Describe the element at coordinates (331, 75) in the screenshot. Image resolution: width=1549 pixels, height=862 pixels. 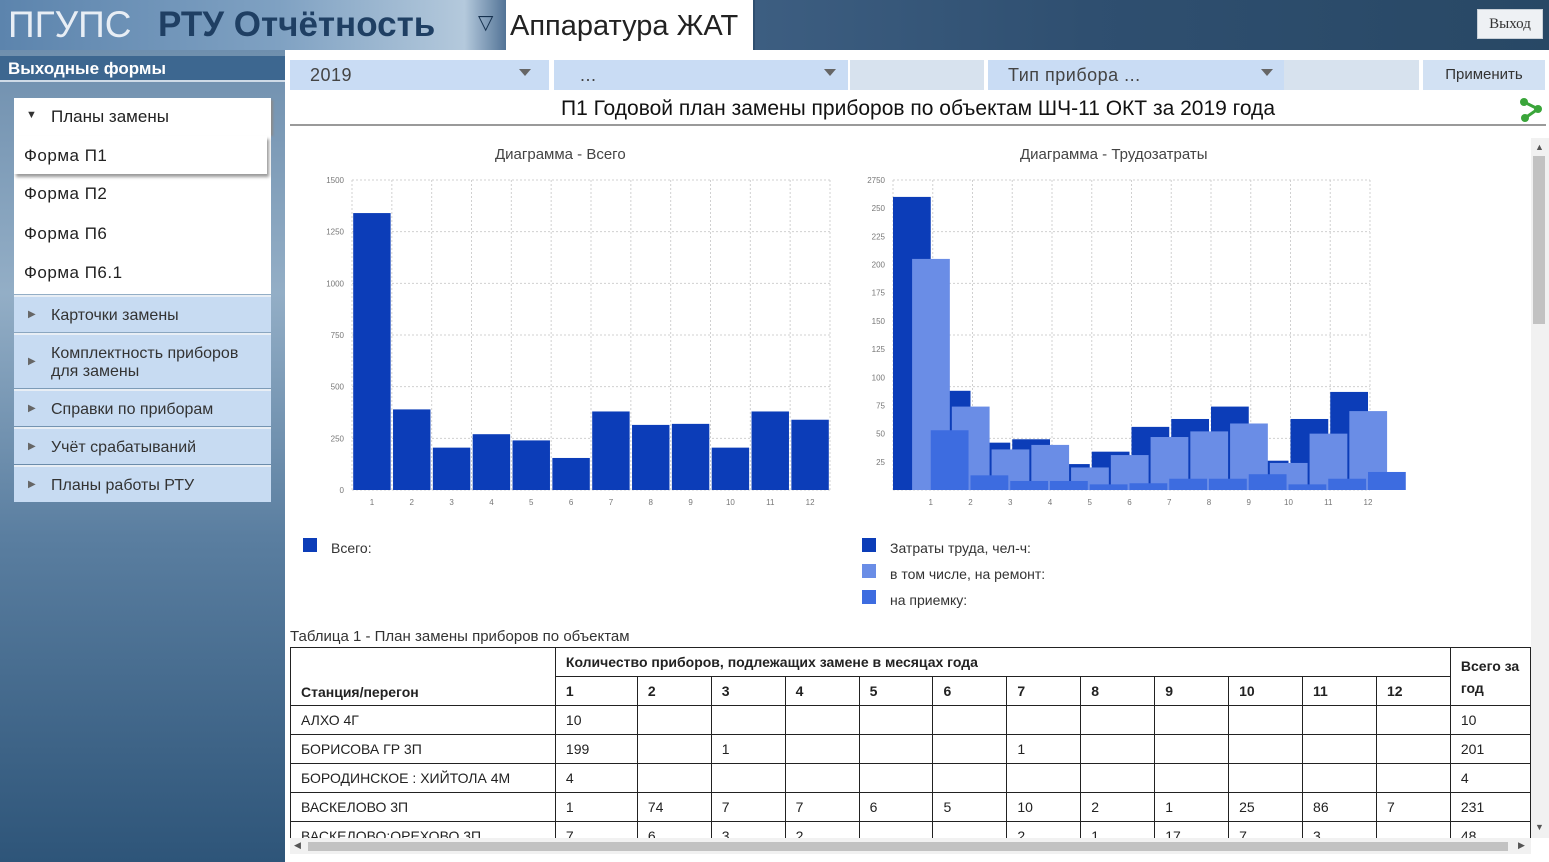
I see `year-select-value: 2019` at that location.